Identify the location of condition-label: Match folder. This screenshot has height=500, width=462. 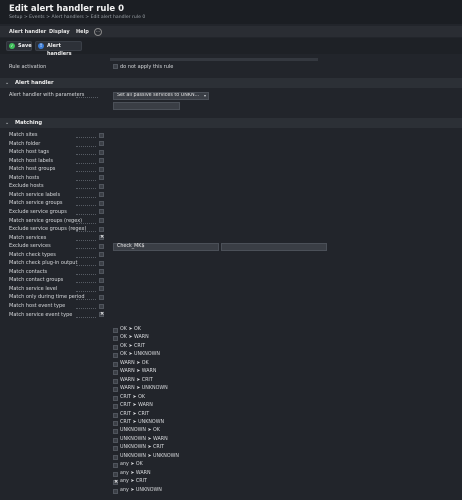
(25, 143).